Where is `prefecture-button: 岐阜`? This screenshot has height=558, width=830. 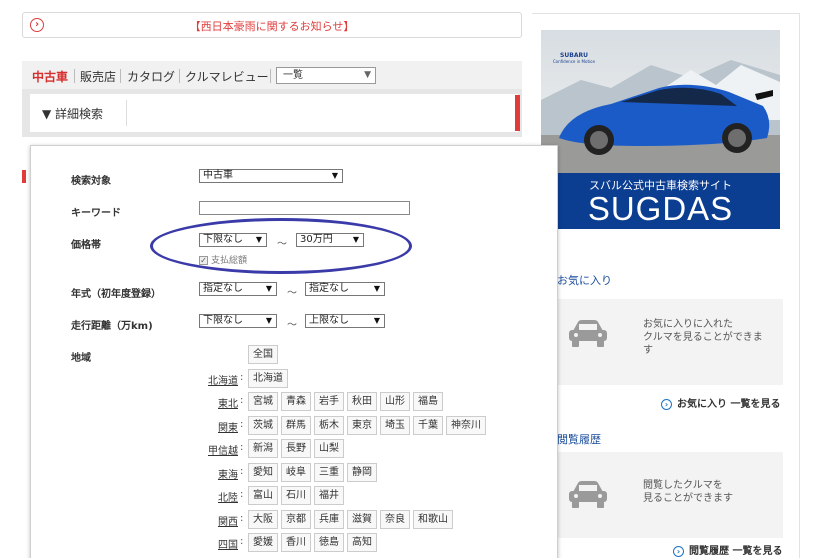 prefecture-button: 岐阜 is located at coordinates (296, 472).